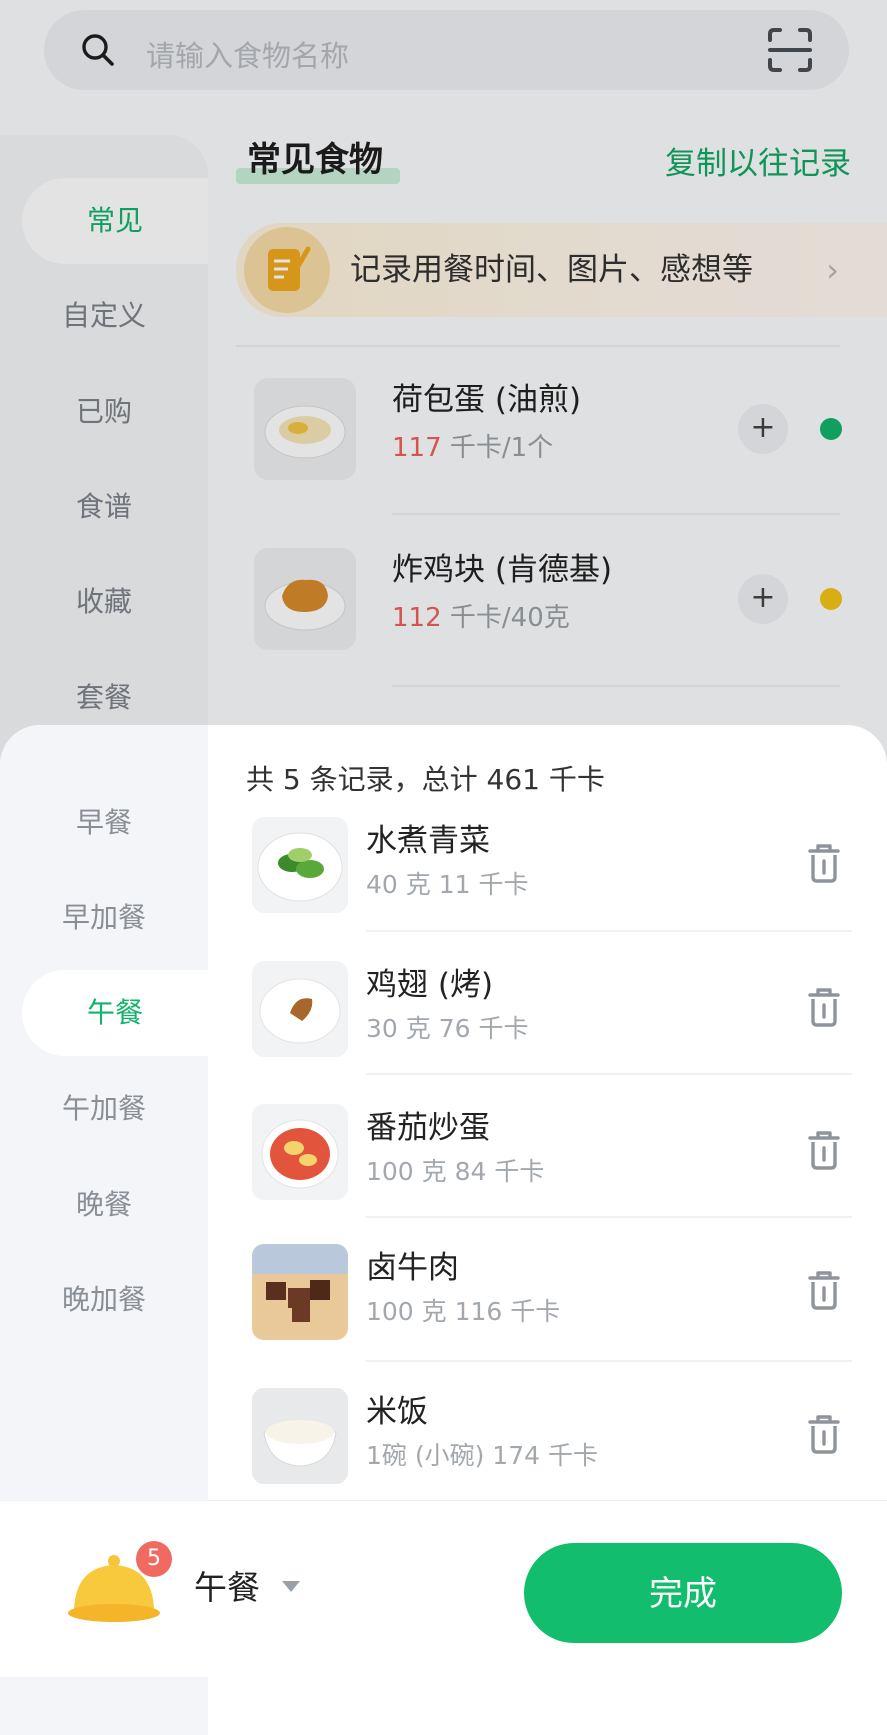 The height and width of the screenshot is (1735, 887). I want to click on meal-nav: 早餐 早加餐 午餐 午加餐 晚餐 晚加餐, so click(104, 1112).